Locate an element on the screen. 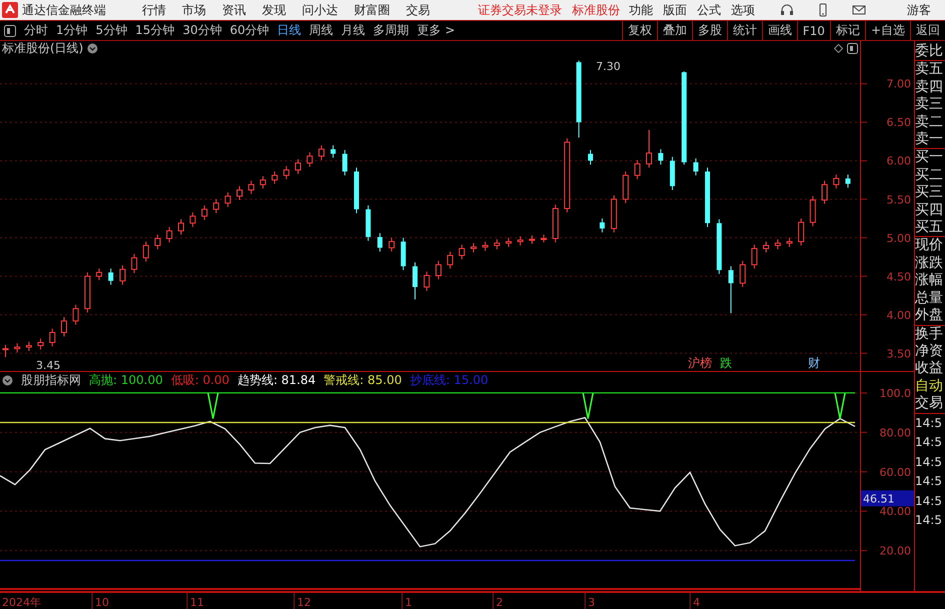 The image size is (945, 609). quote-field-label: 买四 is located at coordinates (929, 211).